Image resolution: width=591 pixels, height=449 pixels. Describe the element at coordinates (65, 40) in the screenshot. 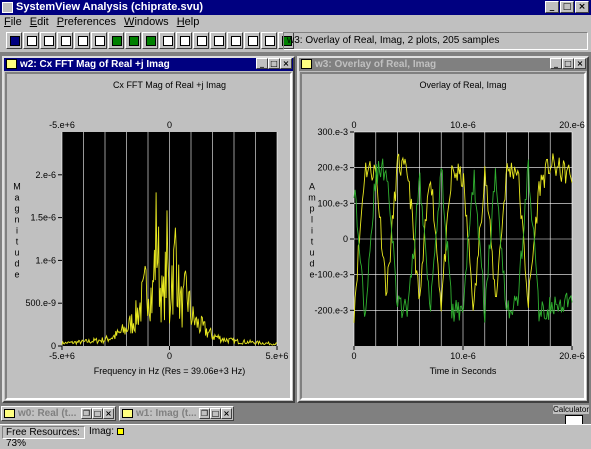

I see `points-icon` at that location.